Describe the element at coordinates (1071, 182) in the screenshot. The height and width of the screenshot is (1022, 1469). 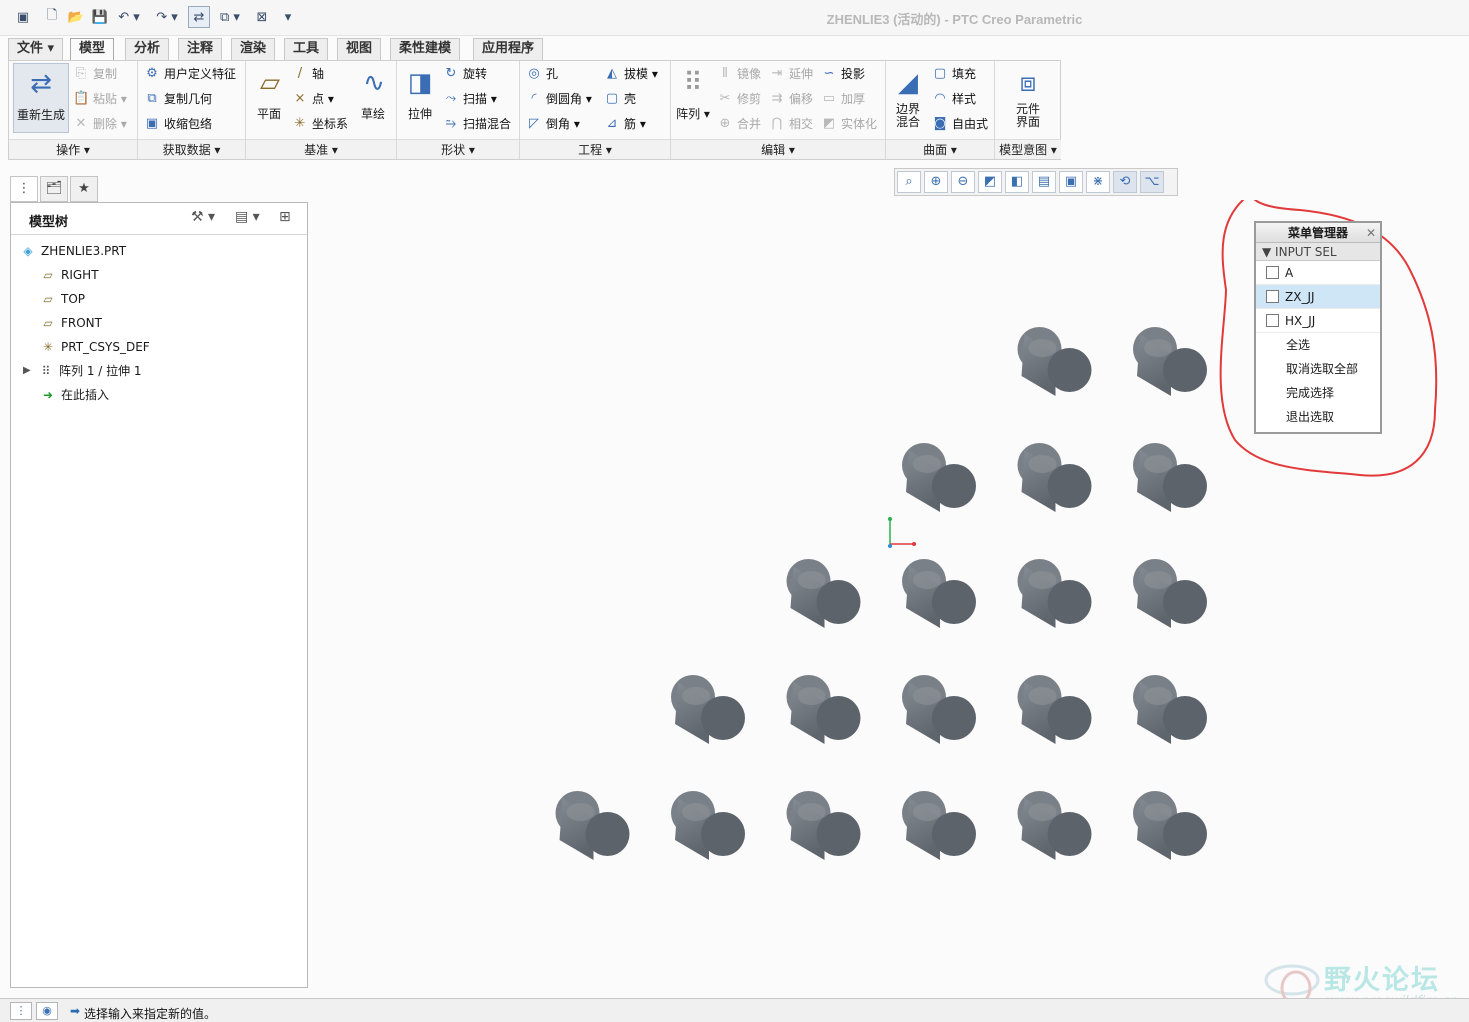
I see `view-manager-icon: ▣` at that location.